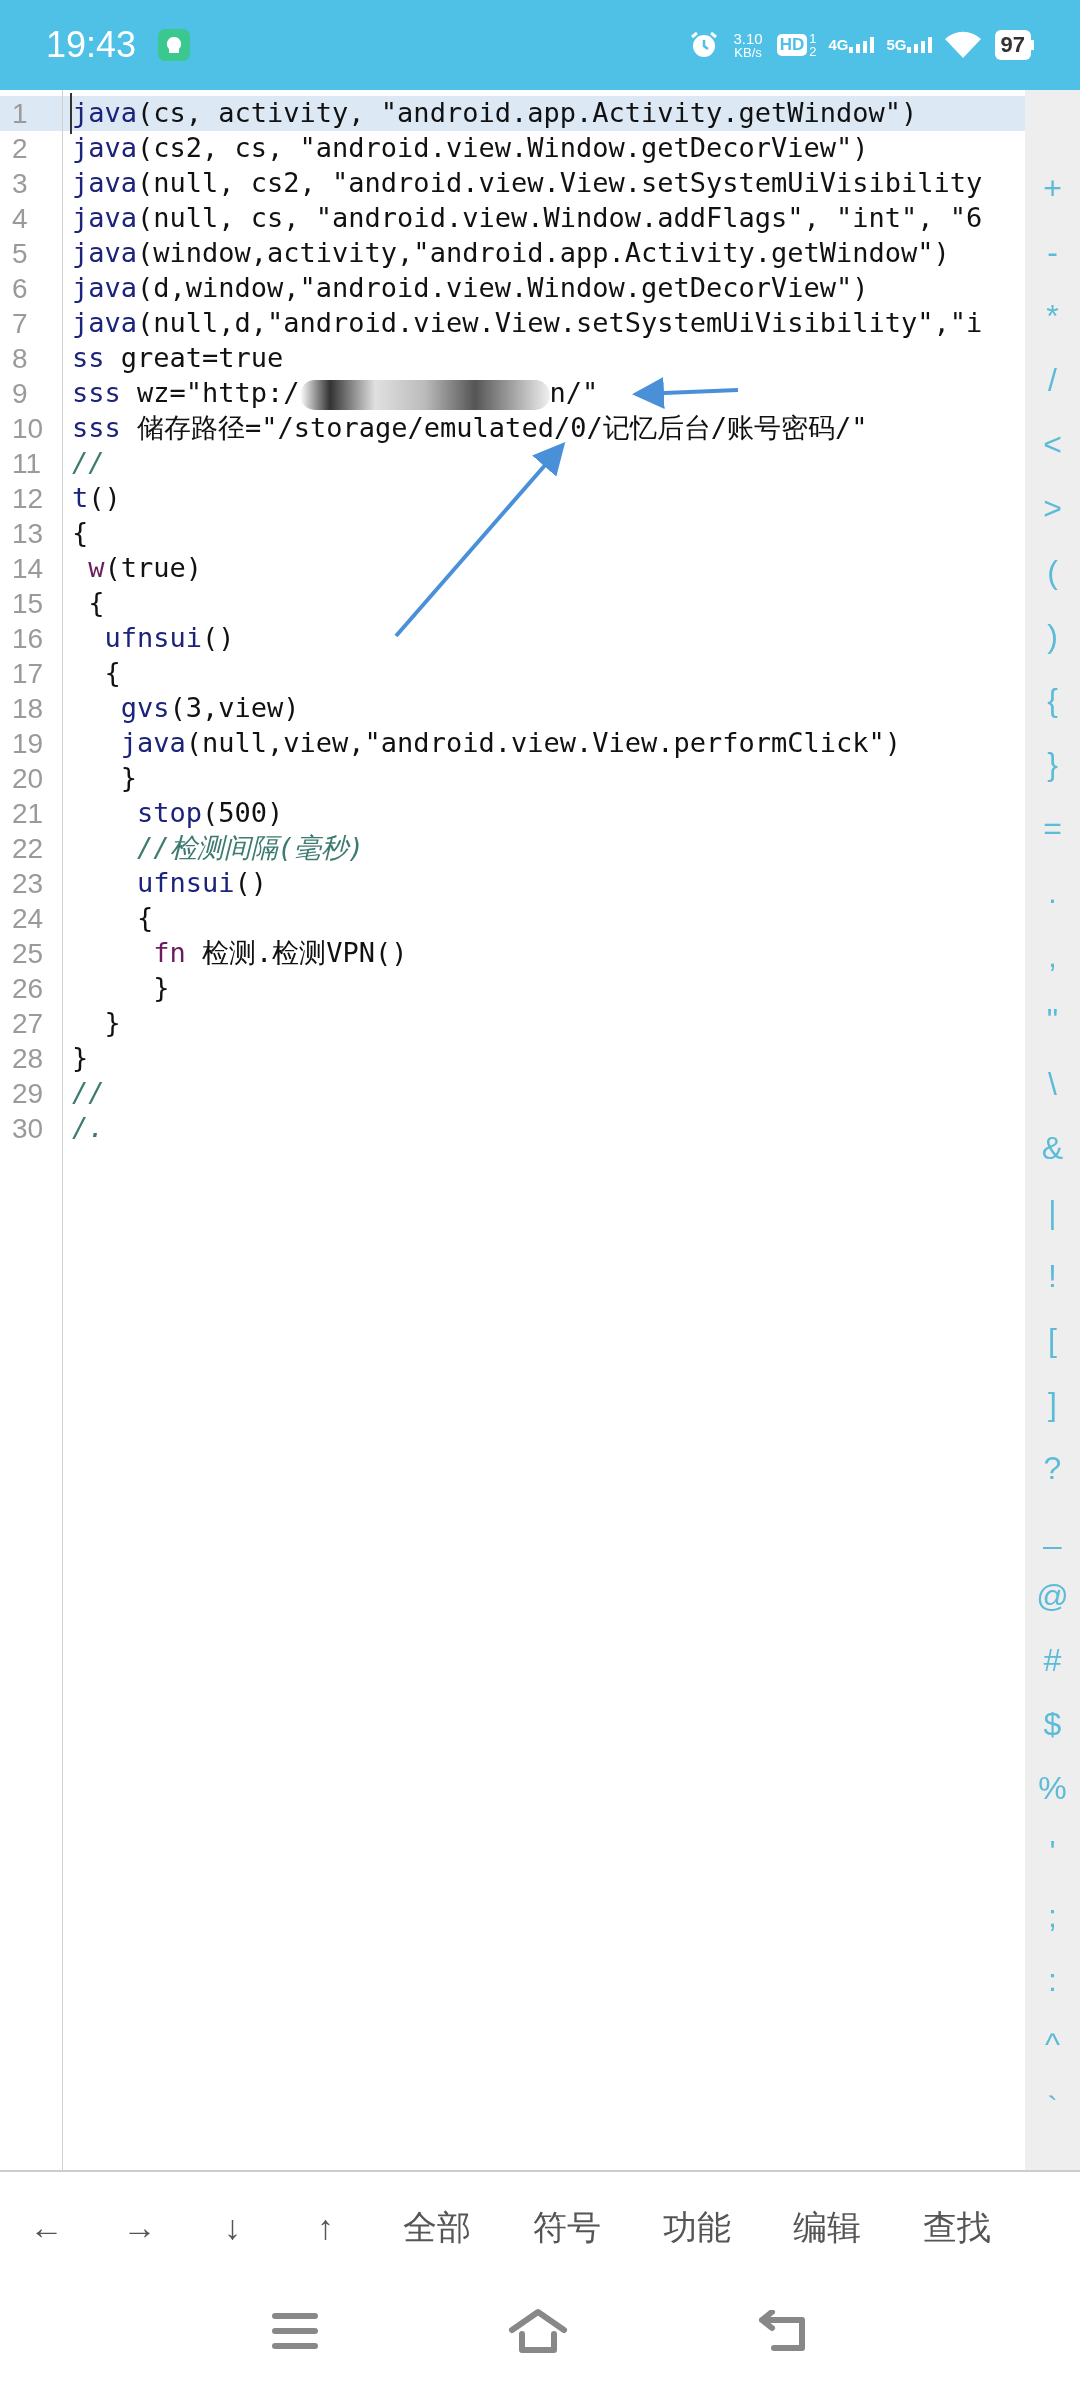 The width and height of the screenshot is (1080, 2400). Describe the element at coordinates (510, 743) in the screenshot. I see `code-text: java(null,view,"android.view.View.performClick")` at that location.